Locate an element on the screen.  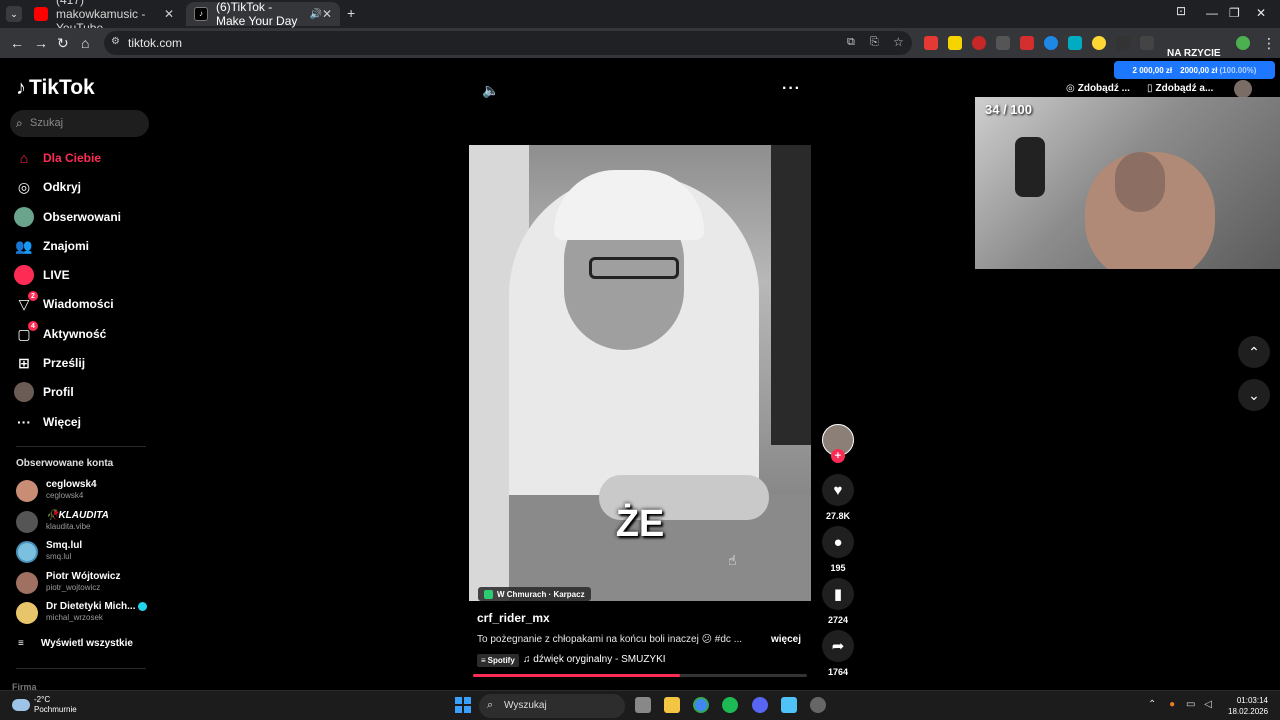
speaker-icon: 🔊 is located at coordinates (315, 14).